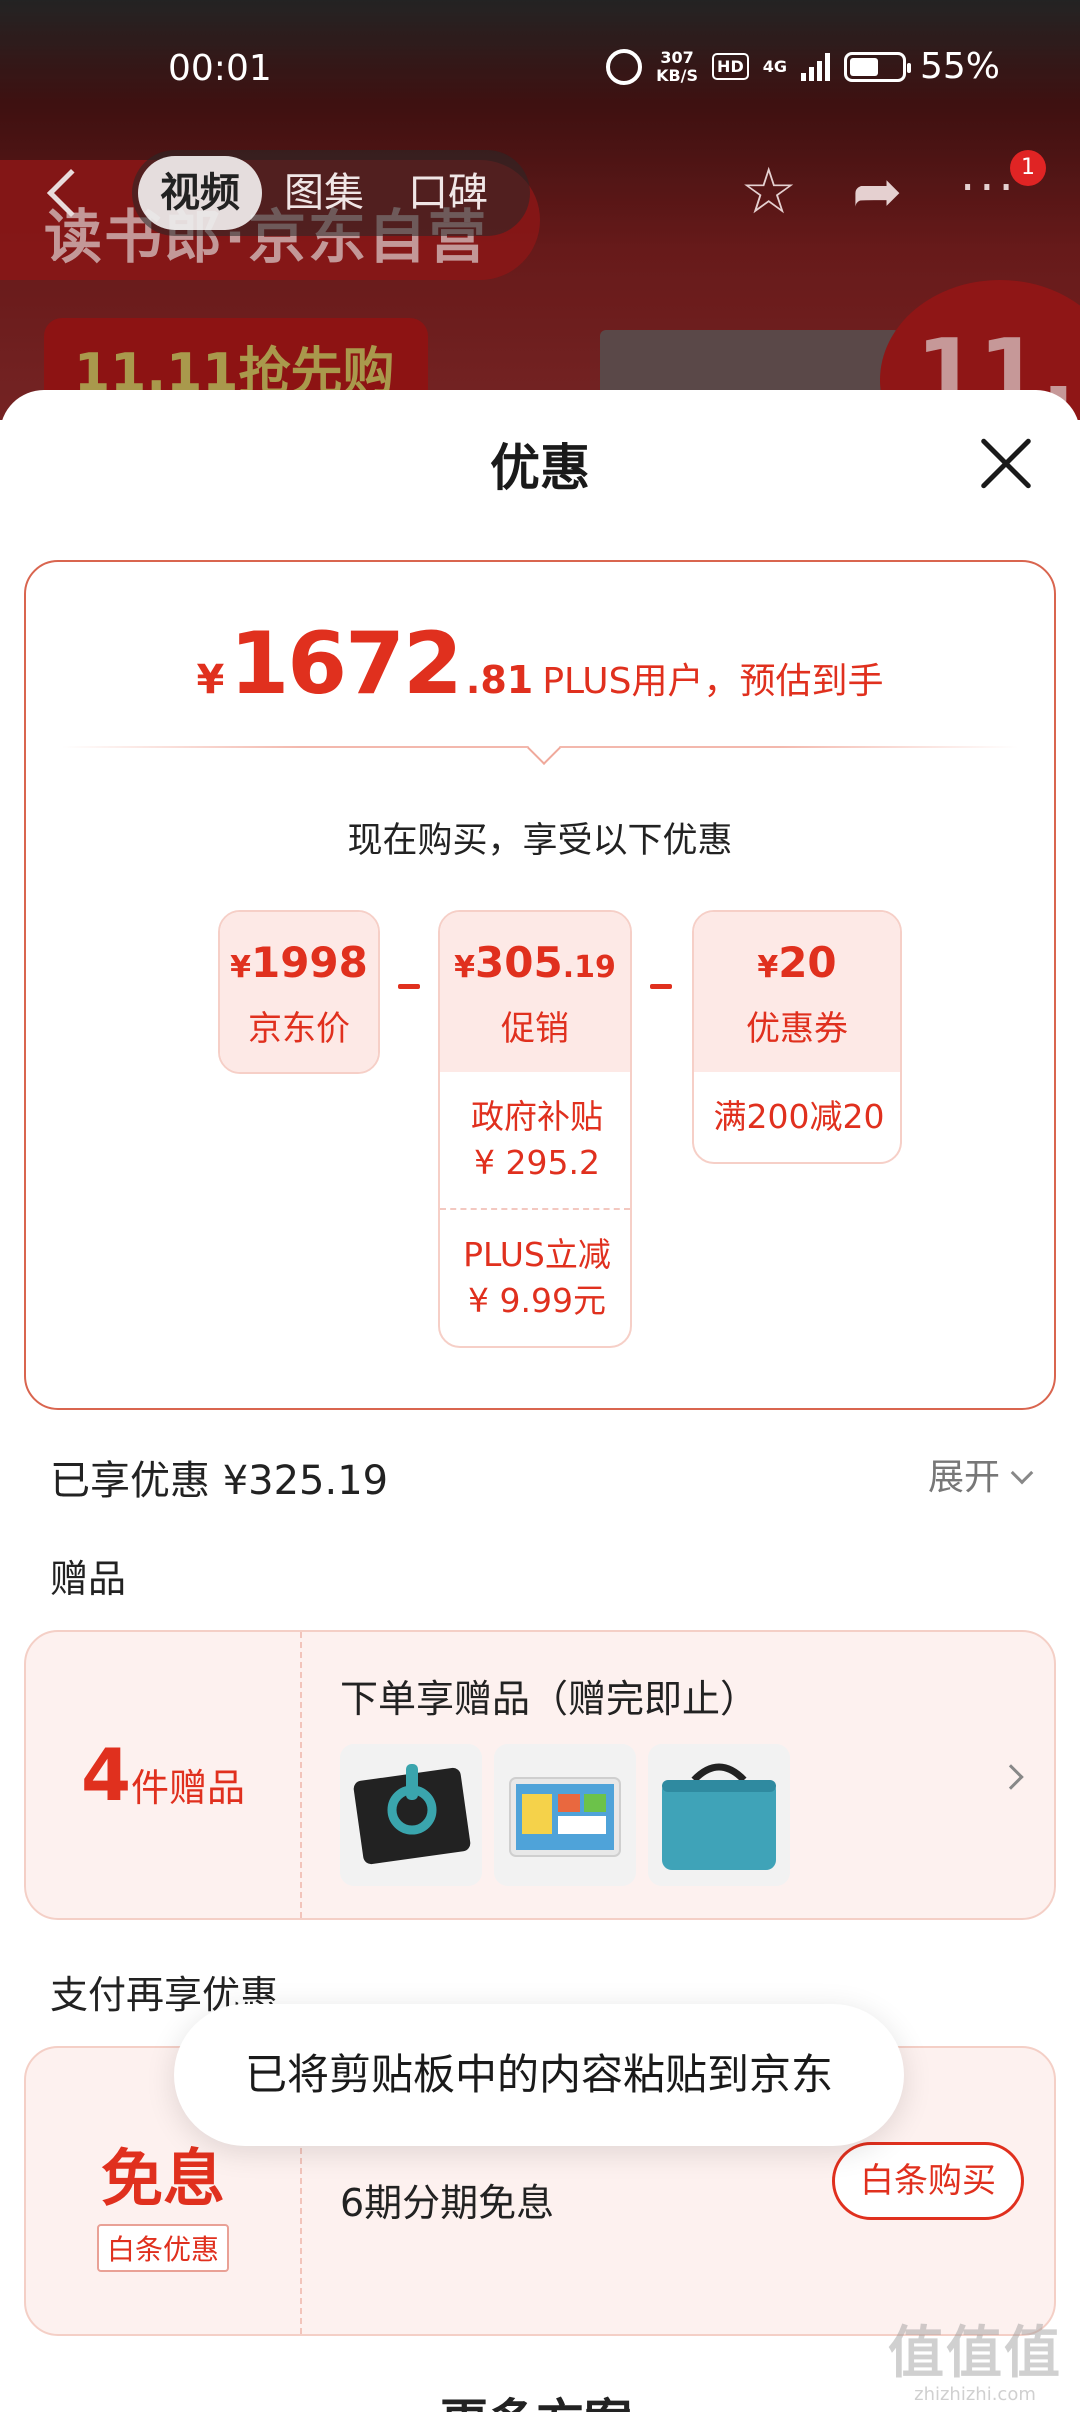 The width and height of the screenshot is (1080, 2412). What do you see at coordinates (324, 193) in the screenshot?
I see `tab-gallery: 图集` at bounding box center [324, 193].